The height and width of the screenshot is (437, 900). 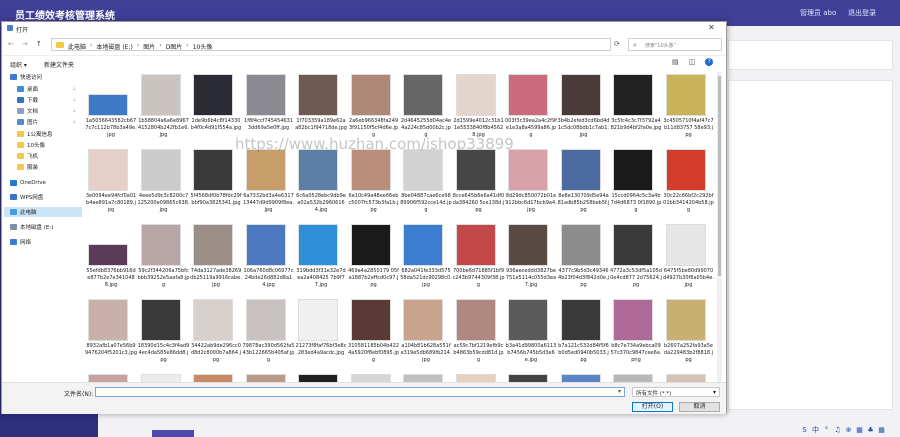 What do you see at coordinates (689, 182) in the screenshot?
I see `file-item: 30c22c66bf2c292bf01bb3414204b58.jpg` at bounding box center [689, 182].